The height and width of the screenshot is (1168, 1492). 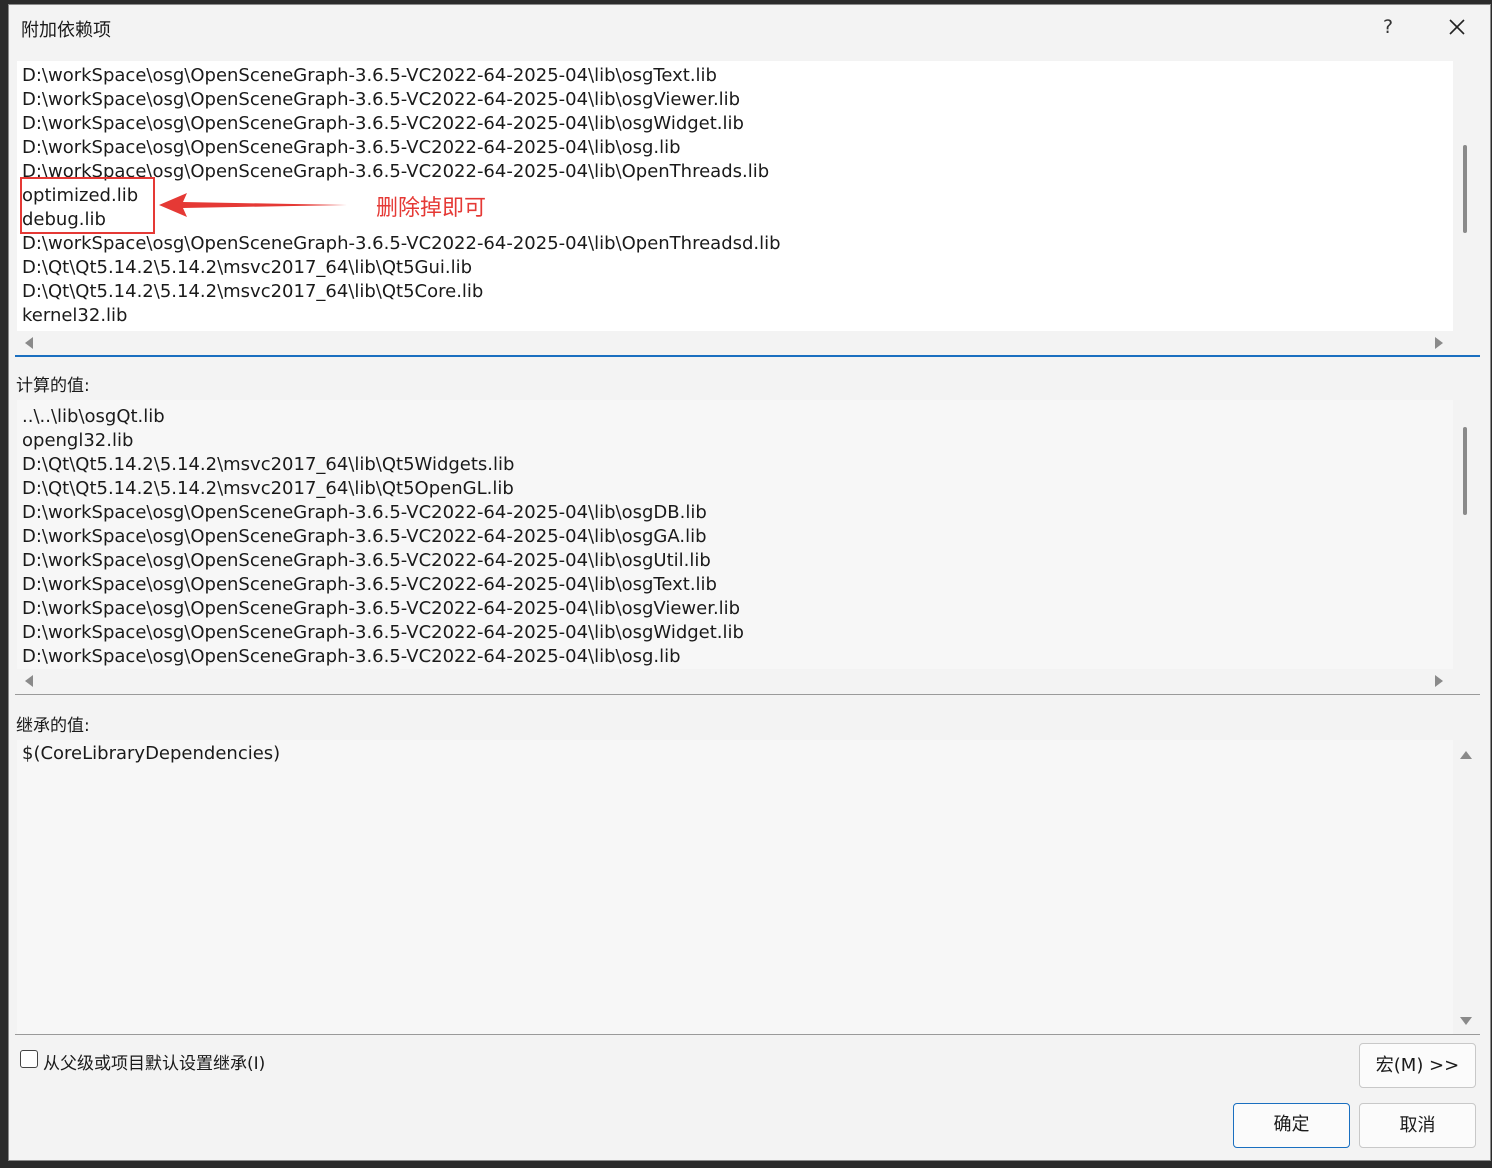 I want to click on close-icon, so click(x=1457, y=27).